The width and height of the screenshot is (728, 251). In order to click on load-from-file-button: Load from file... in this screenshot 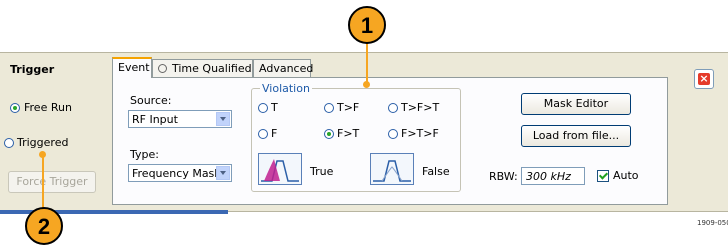, I will do `click(576, 136)`.